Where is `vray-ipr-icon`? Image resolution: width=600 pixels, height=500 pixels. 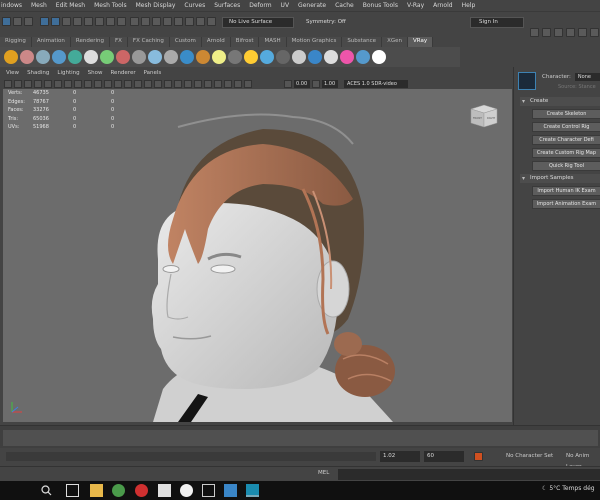
vray-ipr-icon is located at coordinates (219, 57).